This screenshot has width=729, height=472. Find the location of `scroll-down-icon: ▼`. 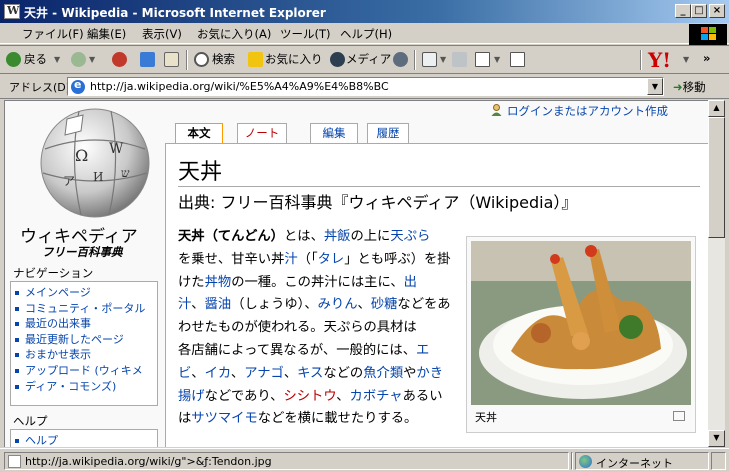

scroll-down-icon: ▼ is located at coordinates (716, 438).